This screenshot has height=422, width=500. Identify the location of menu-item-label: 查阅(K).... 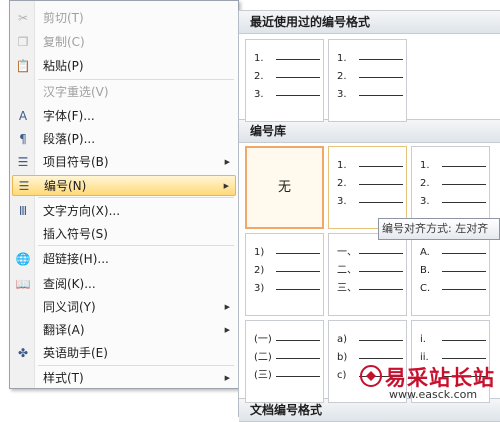
(69, 284).